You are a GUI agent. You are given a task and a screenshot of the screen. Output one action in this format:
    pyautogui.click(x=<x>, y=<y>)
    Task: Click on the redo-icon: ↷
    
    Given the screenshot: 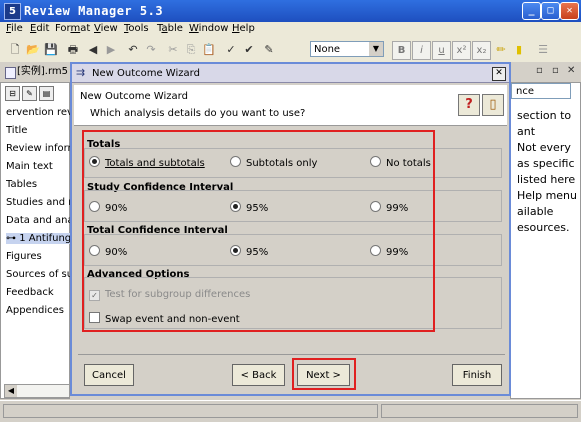 What is the action you would take?
    pyautogui.click(x=151, y=50)
    